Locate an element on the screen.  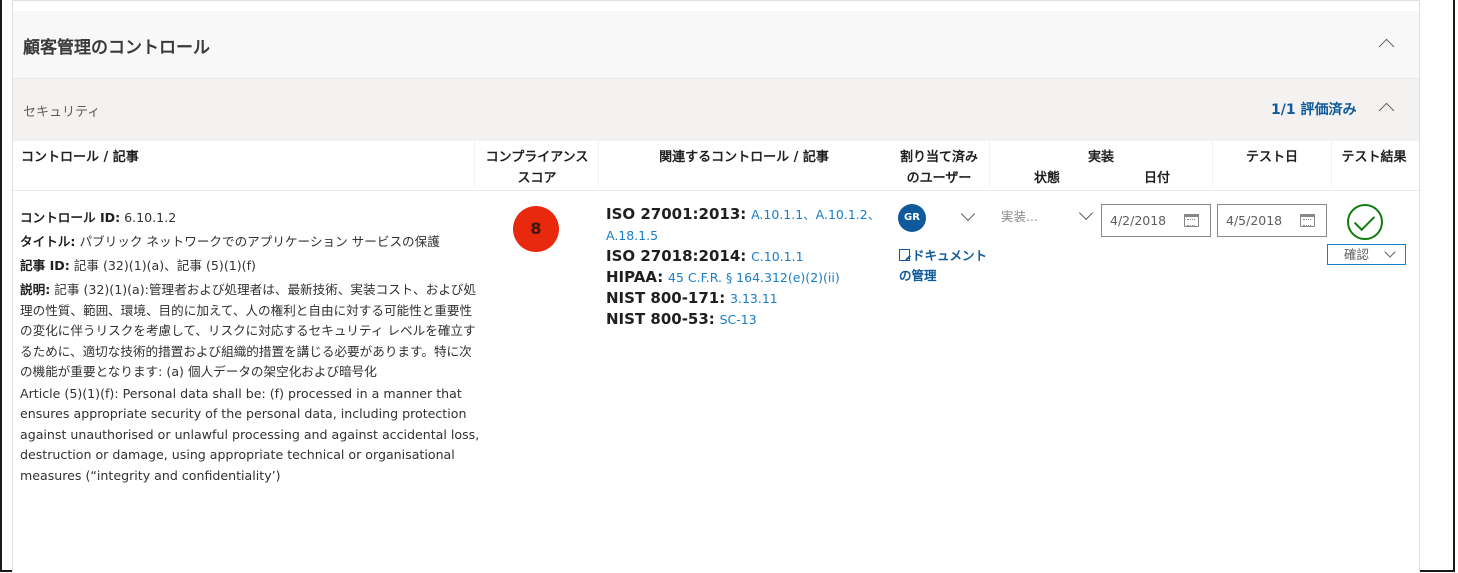
control-id-value: 6.10.1.2 is located at coordinates (150, 217).